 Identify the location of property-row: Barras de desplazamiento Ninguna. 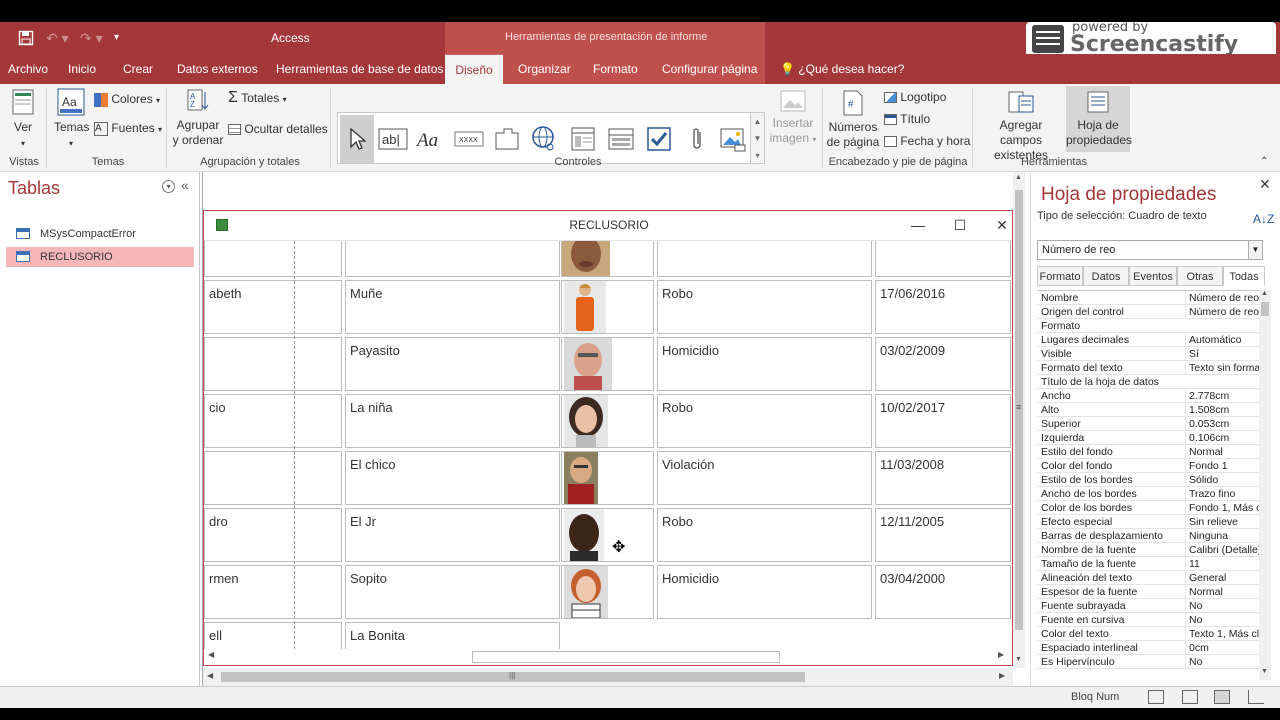
(1150, 536).